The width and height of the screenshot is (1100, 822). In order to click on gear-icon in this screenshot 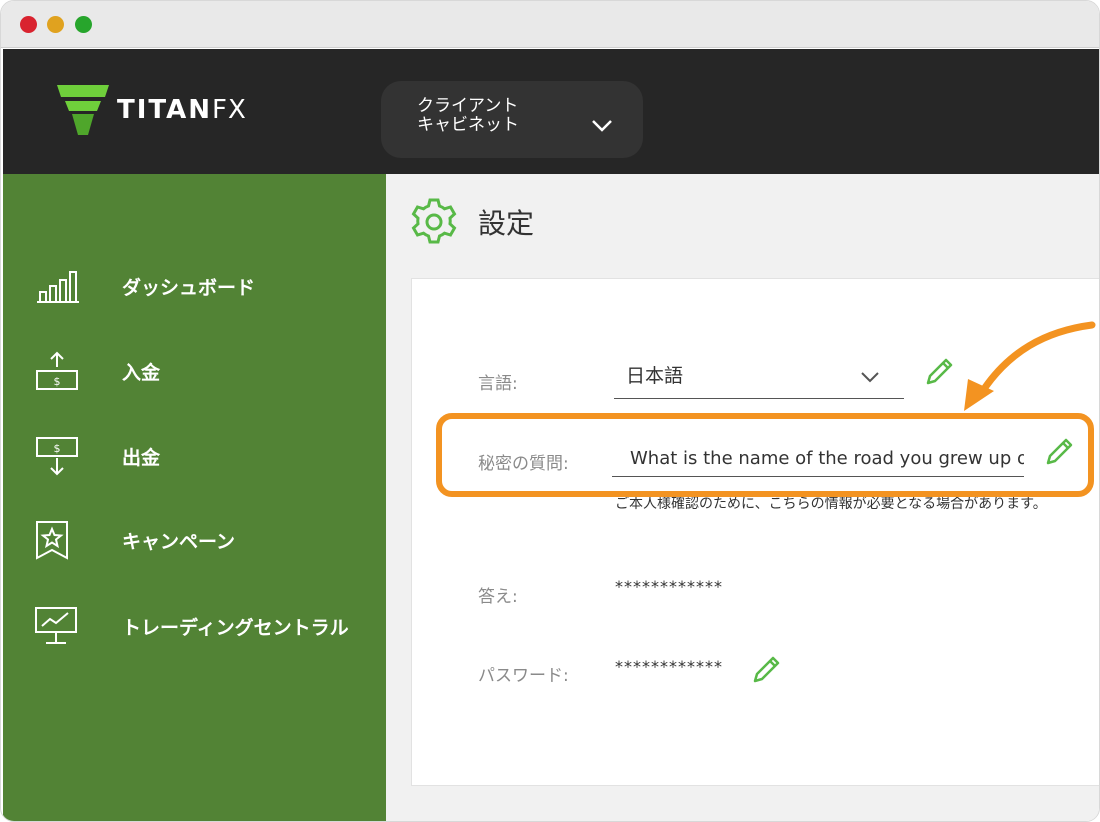, I will do `click(434, 221)`.